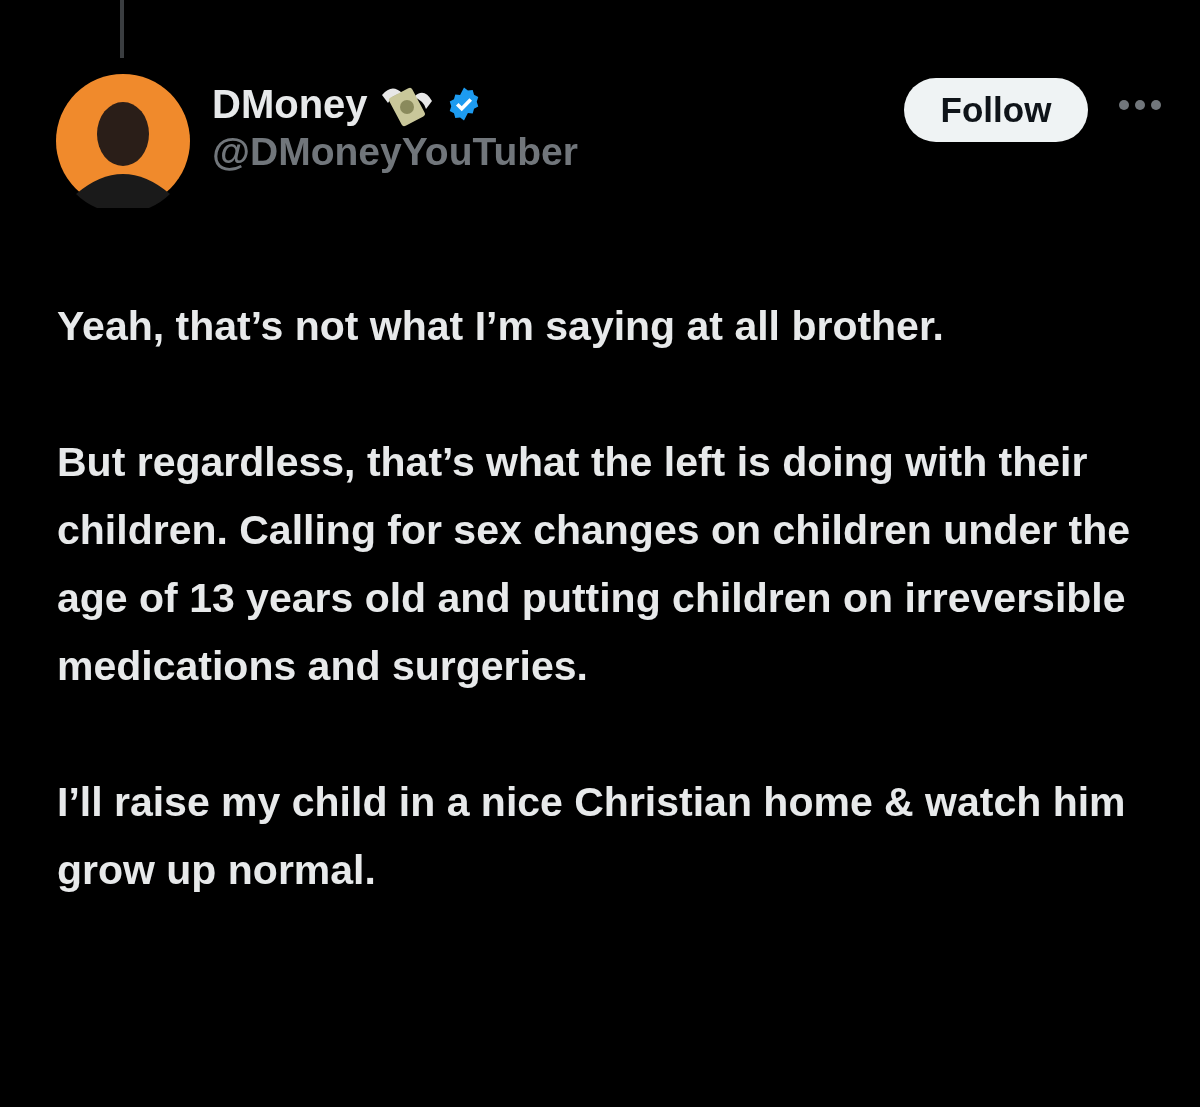 This screenshot has height=1107, width=1200. I want to click on display-name: DMoney, so click(290, 104).